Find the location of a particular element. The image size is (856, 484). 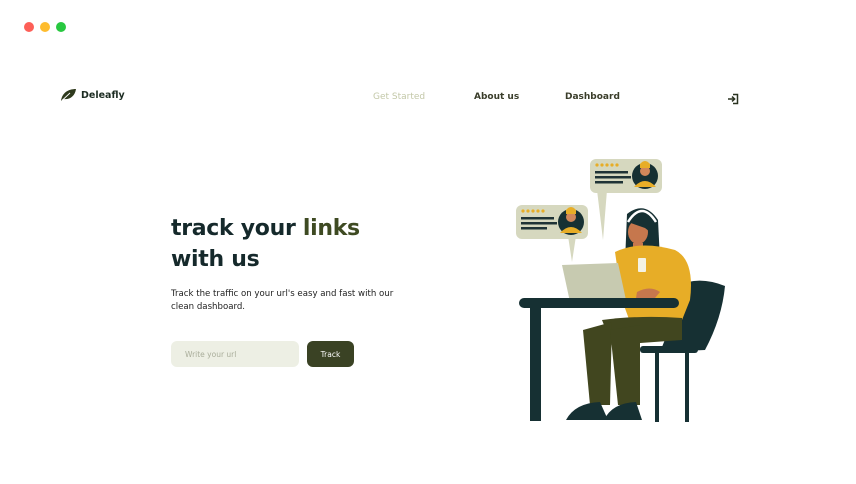

nav-link-dashboard: Dashboard is located at coordinates (592, 97).